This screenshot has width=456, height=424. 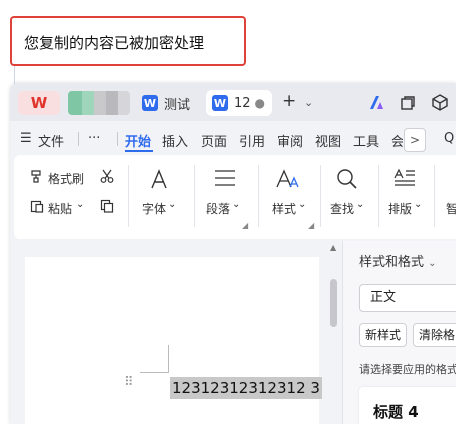 I want to click on current-style-combo: 正文, so click(x=407, y=298).